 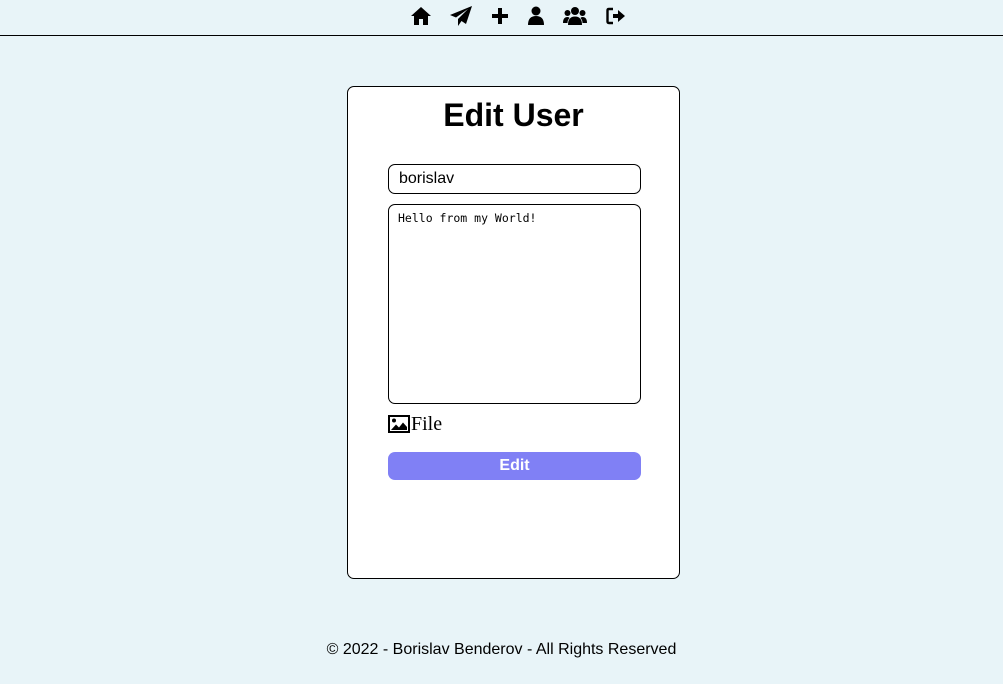 I want to click on page-title: Edit User, so click(x=513, y=115).